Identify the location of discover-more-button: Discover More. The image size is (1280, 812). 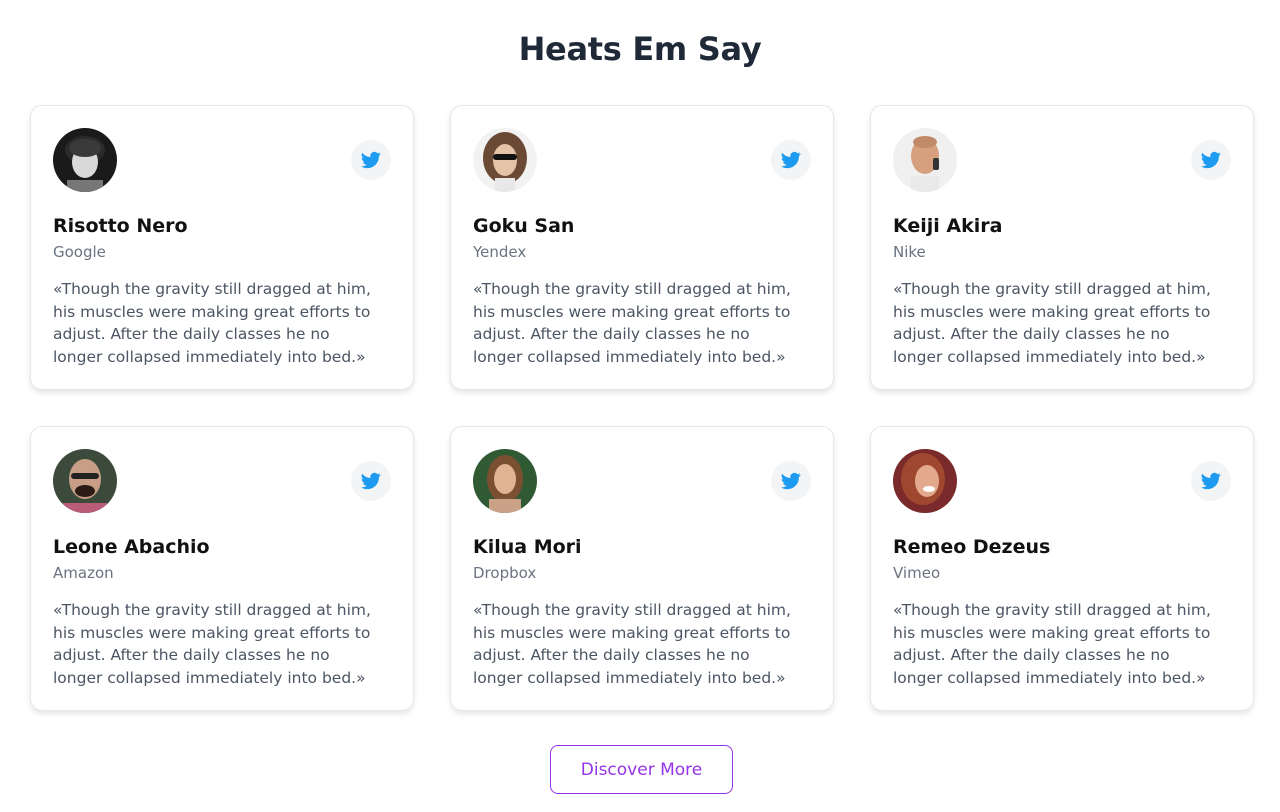
(641, 769).